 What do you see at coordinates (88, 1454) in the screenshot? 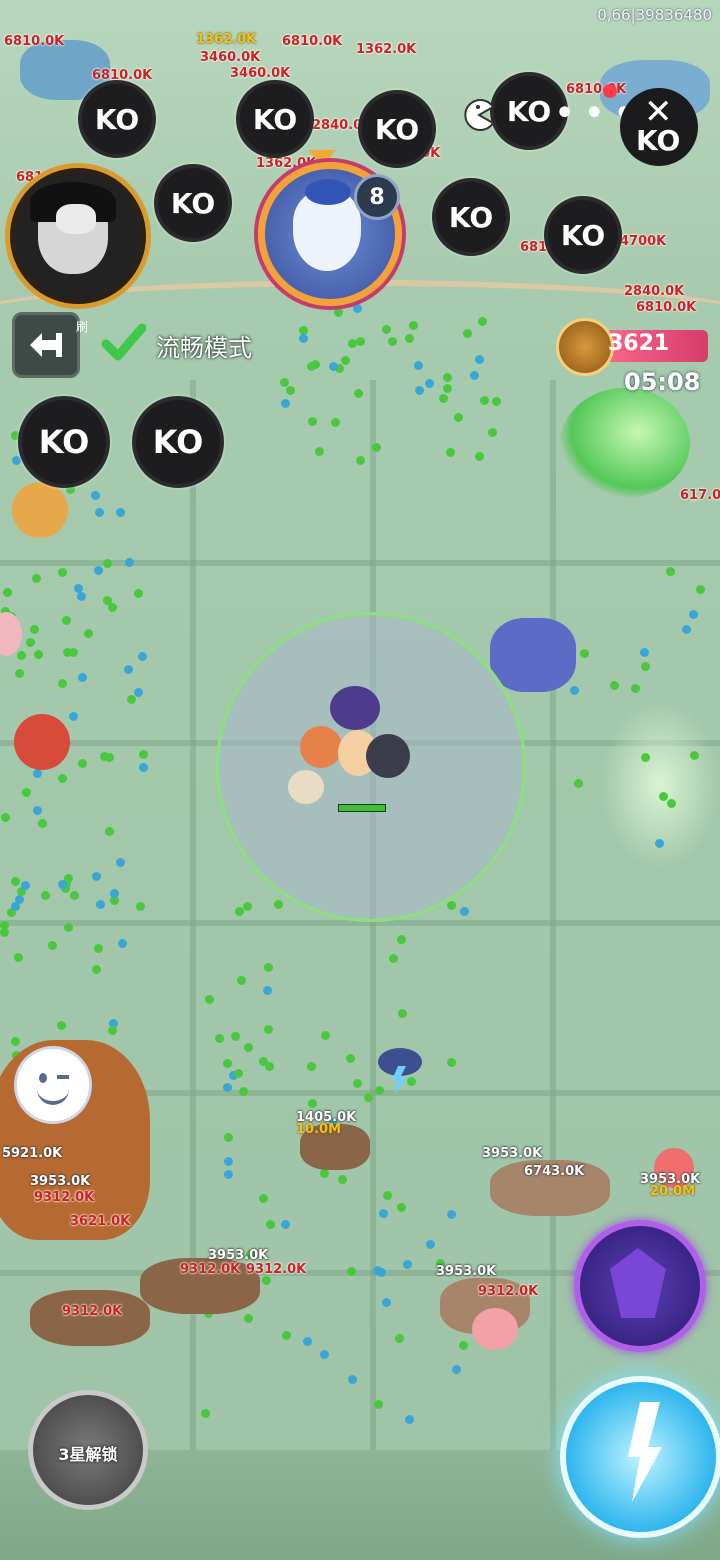
I see `unlock-label: 3星解锁` at bounding box center [88, 1454].